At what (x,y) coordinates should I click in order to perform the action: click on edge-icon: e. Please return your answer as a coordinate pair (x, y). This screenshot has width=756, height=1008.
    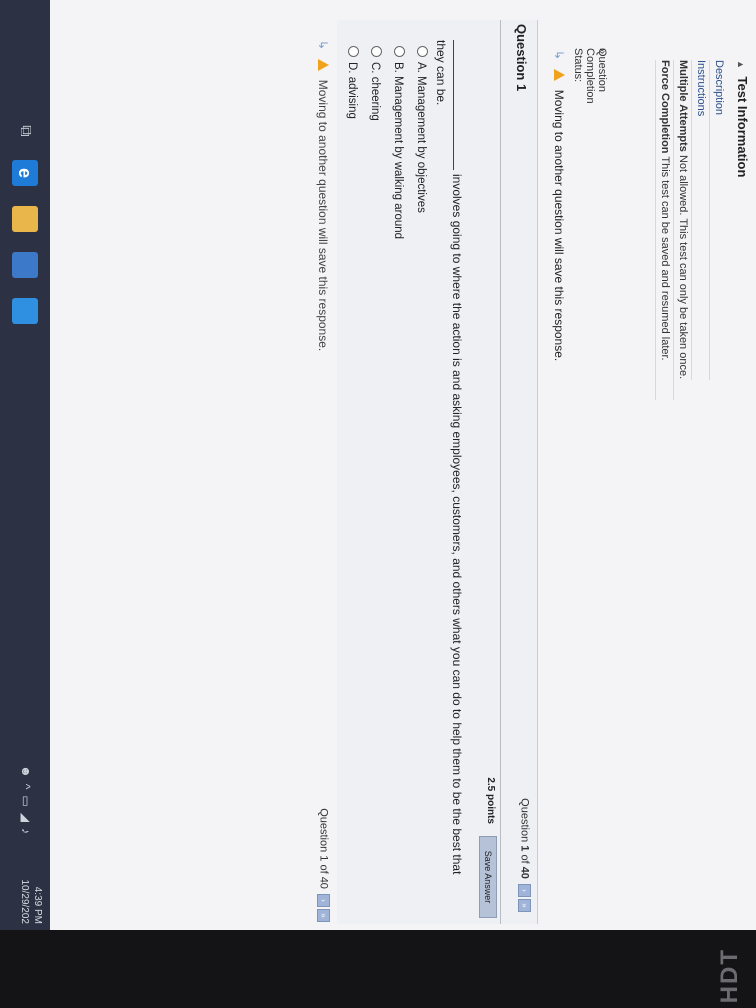
    Looking at the image, I should click on (25, 173).